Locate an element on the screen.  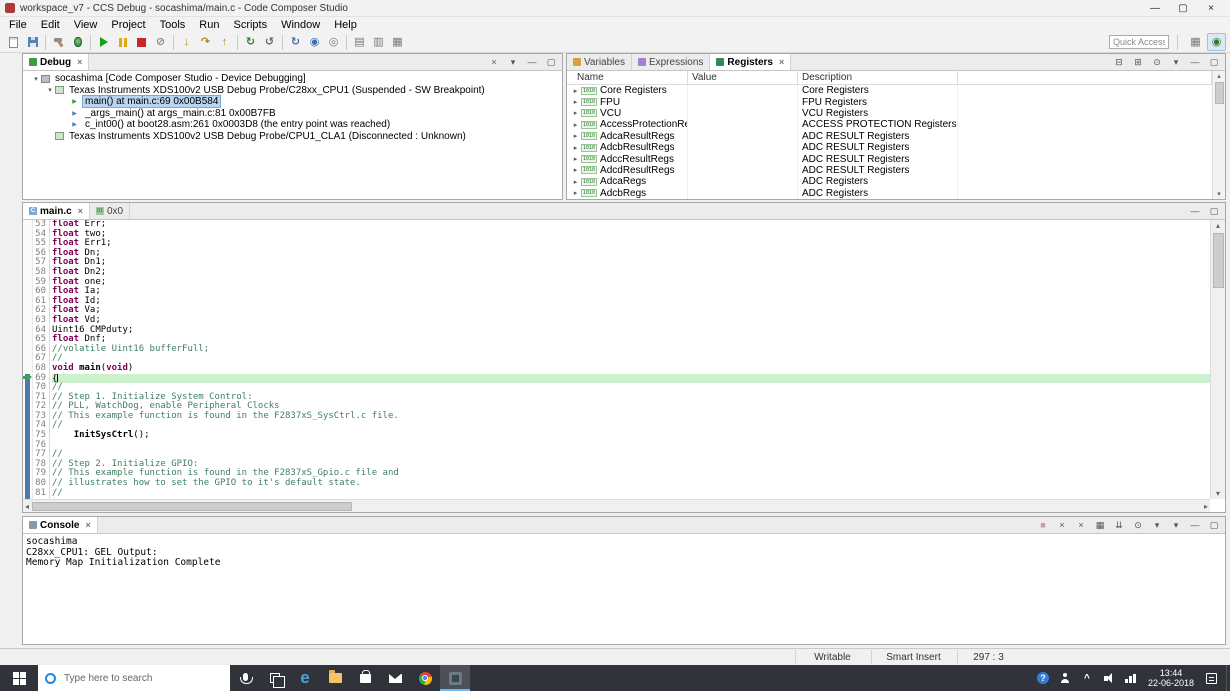
menu-run: Run is located at coordinates (209, 25).